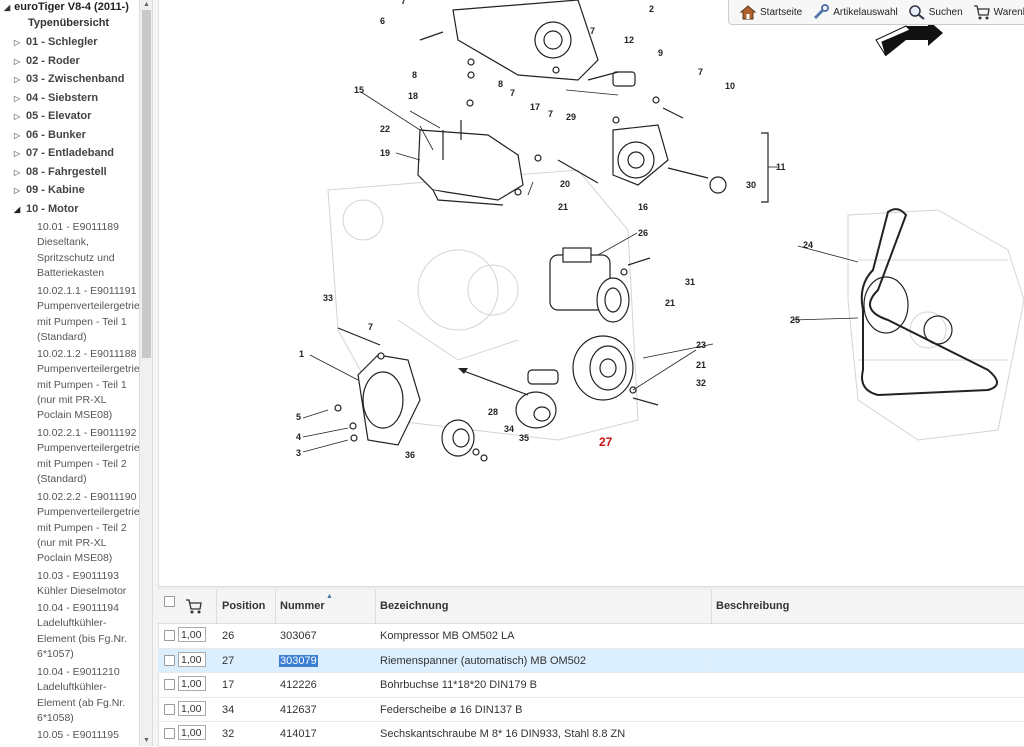  What do you see at coordinates (629, 40) in the screenshot?
I see `diagram-label: 12` at bounding box center [629, 40].